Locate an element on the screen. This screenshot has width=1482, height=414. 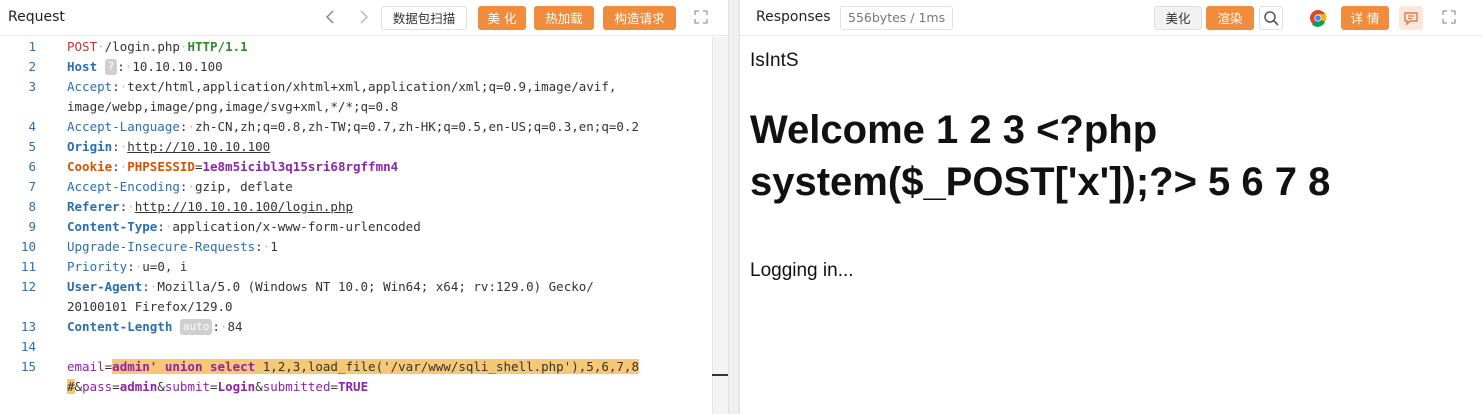
header-line: 13 Content-Length auto:·84 is located at coordinates (356, 327).